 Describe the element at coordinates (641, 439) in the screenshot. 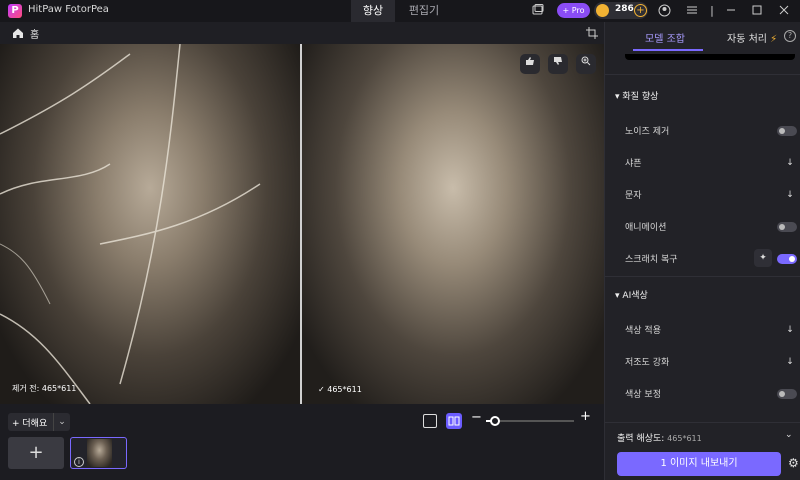

I see `output-resolution-label: 출력 해상도:` at that location.